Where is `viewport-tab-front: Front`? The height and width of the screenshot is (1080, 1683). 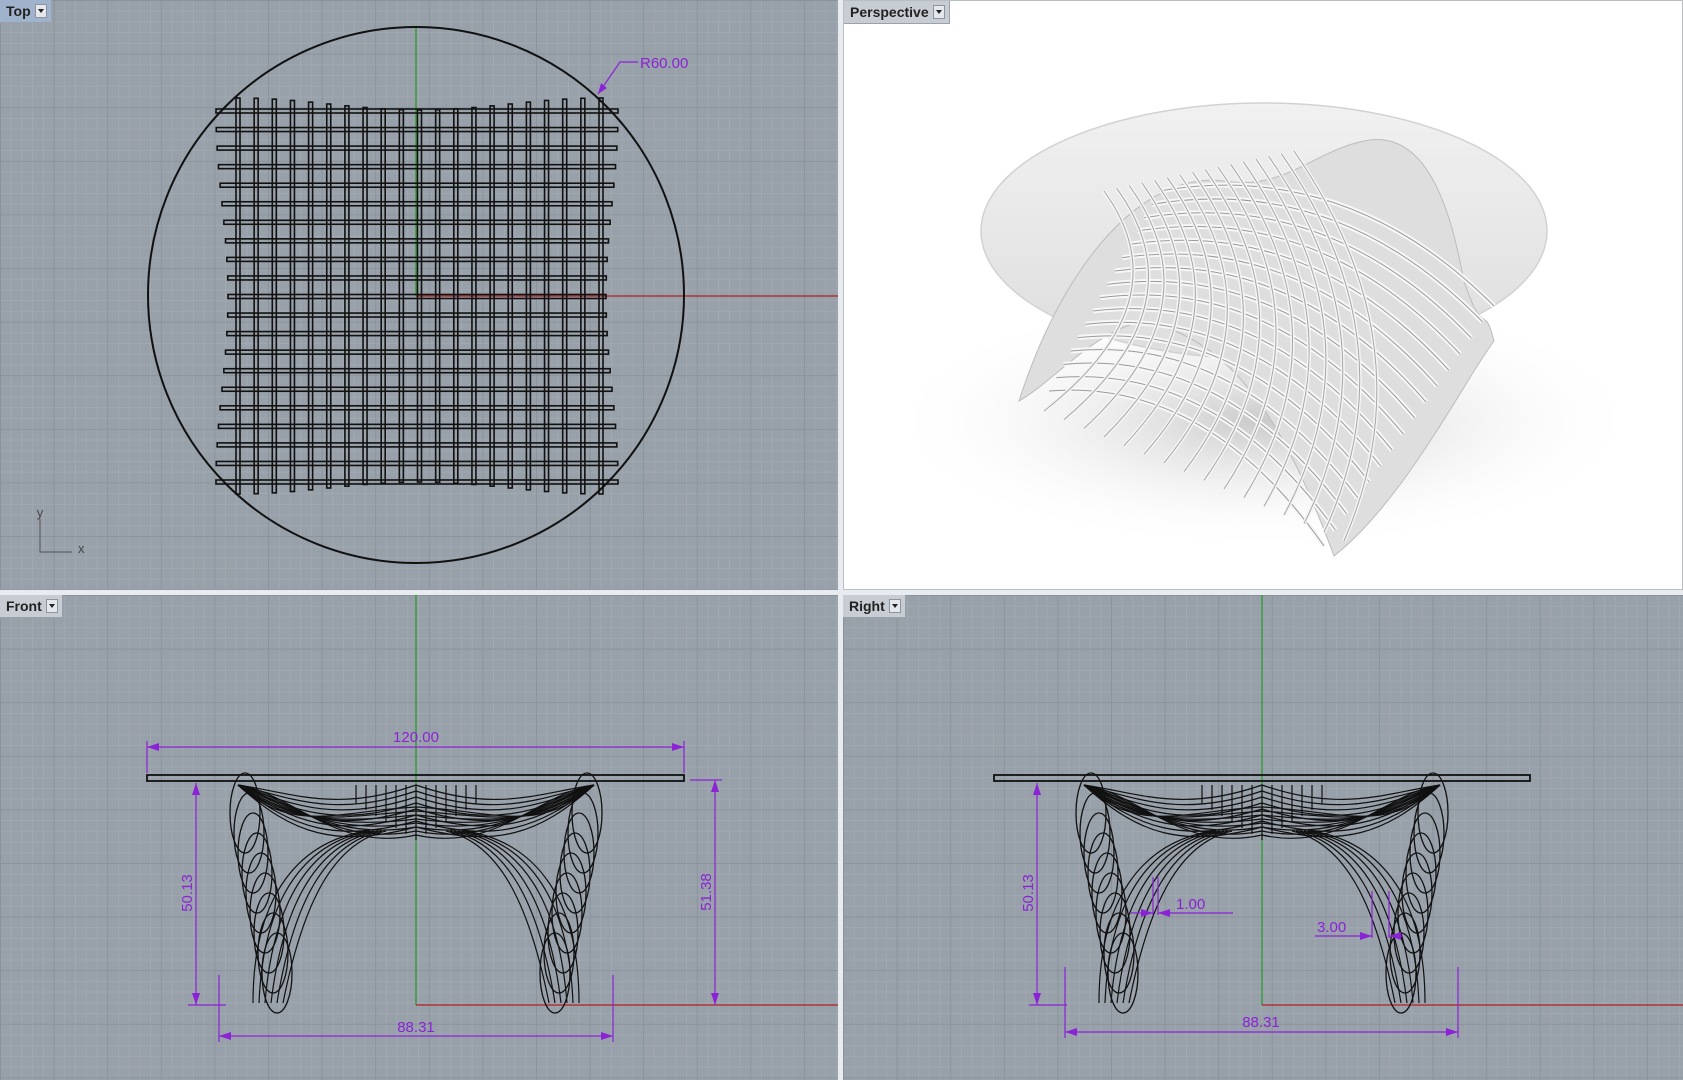
viewport-tab-front: Front is located at coordinates (31, 606).